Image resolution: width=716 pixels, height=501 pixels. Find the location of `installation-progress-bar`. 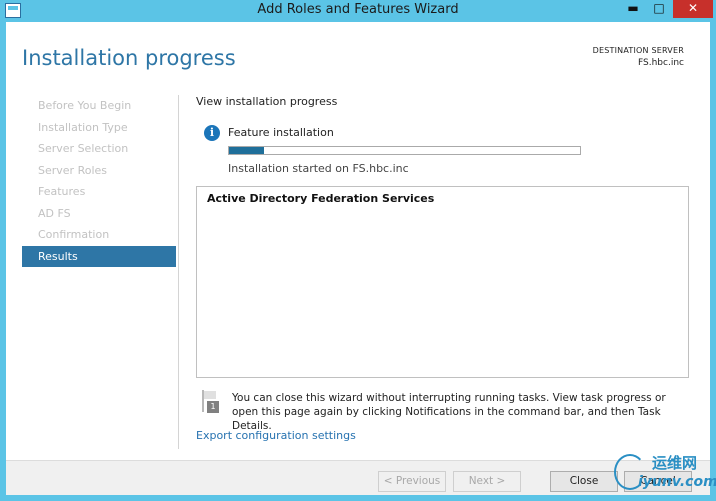

installation-progress-bar is located at coordinates (404, 150).